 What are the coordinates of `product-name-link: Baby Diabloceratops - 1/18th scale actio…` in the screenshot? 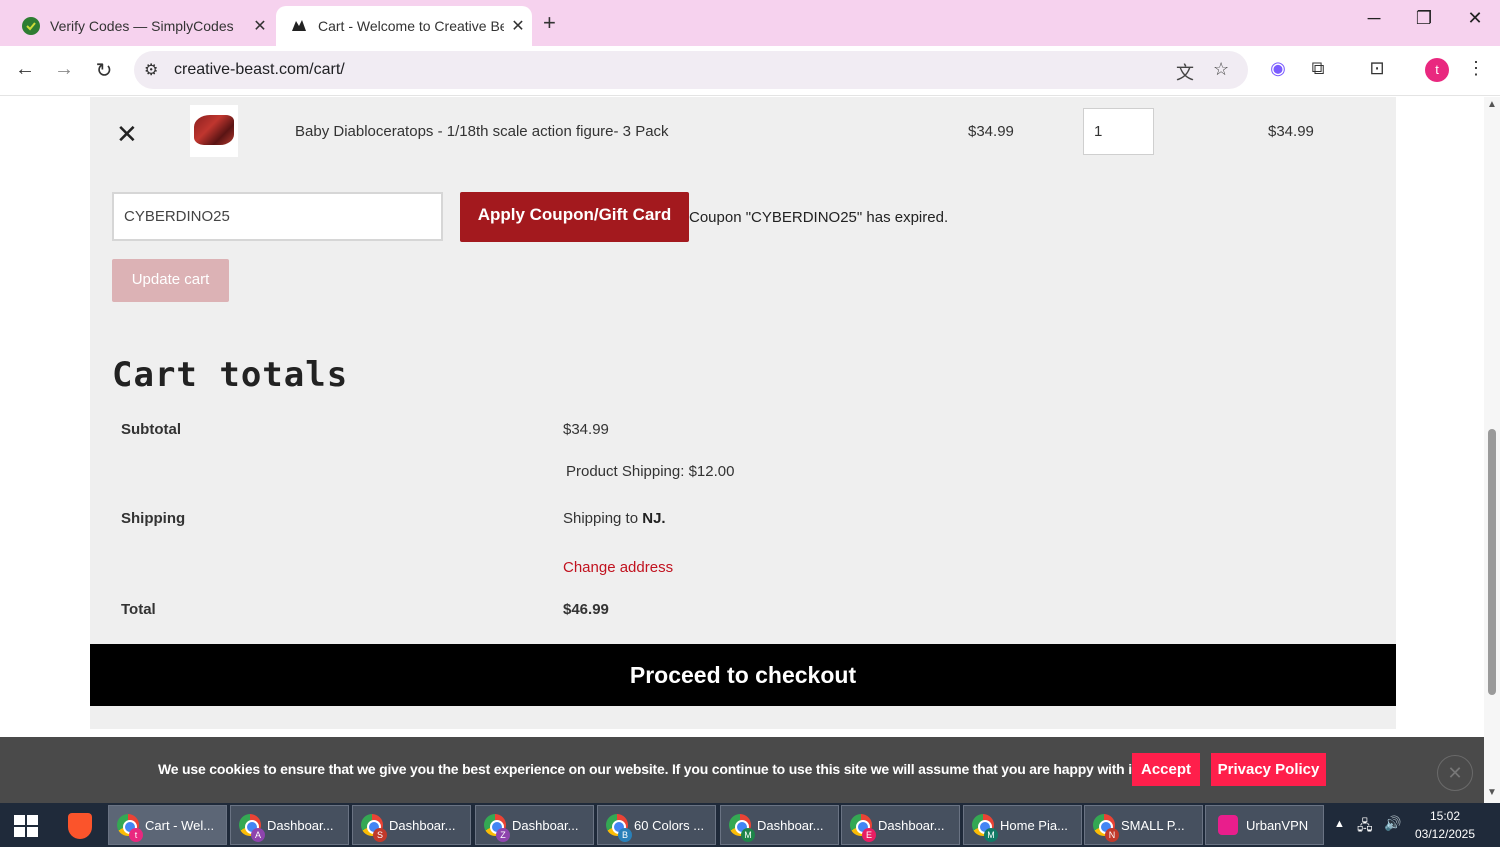 It's located at (482, 131).